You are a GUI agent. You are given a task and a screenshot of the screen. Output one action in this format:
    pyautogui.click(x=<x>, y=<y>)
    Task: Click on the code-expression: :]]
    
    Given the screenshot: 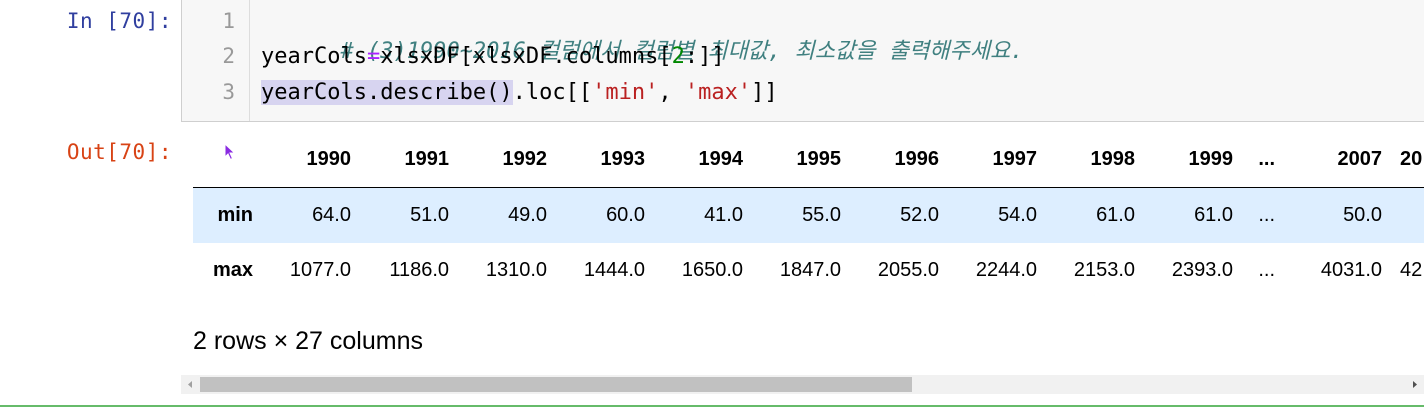 What is the action you would take?
    pyautogui.click(x=704, y=56)
    